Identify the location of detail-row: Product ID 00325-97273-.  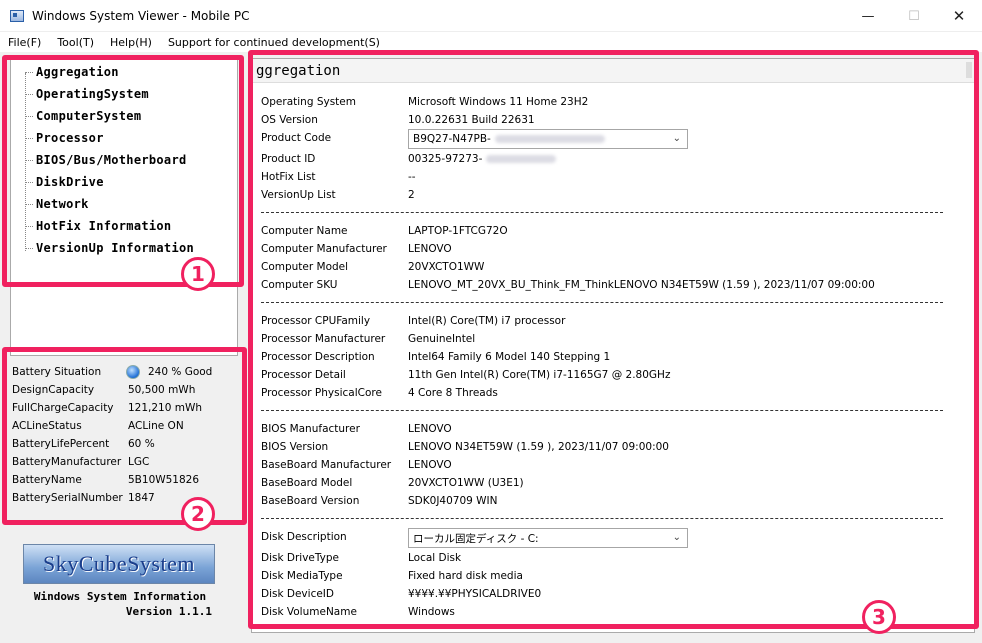
(611, 159).